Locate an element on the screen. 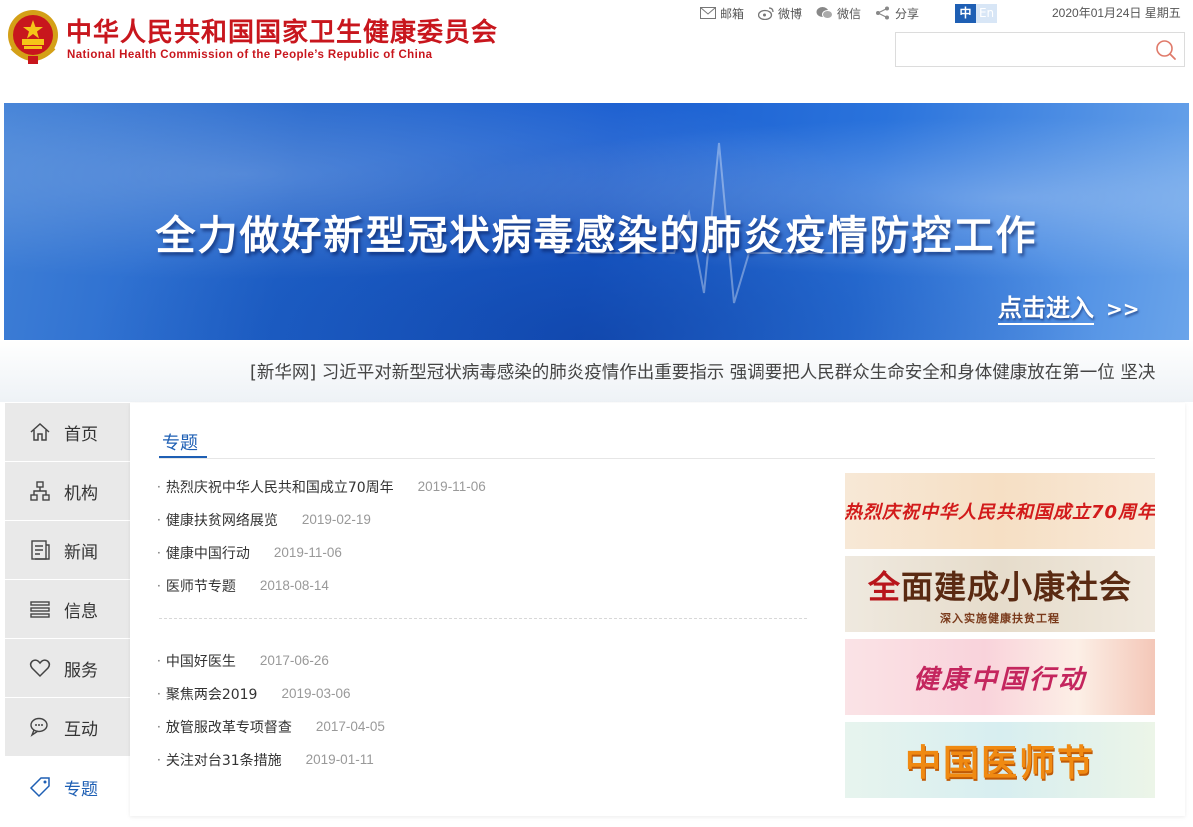 The height and width of the screenshot is (827, 1193). current-date: 2020年01月24日 星期五 is located at coordinates (1116, 13).